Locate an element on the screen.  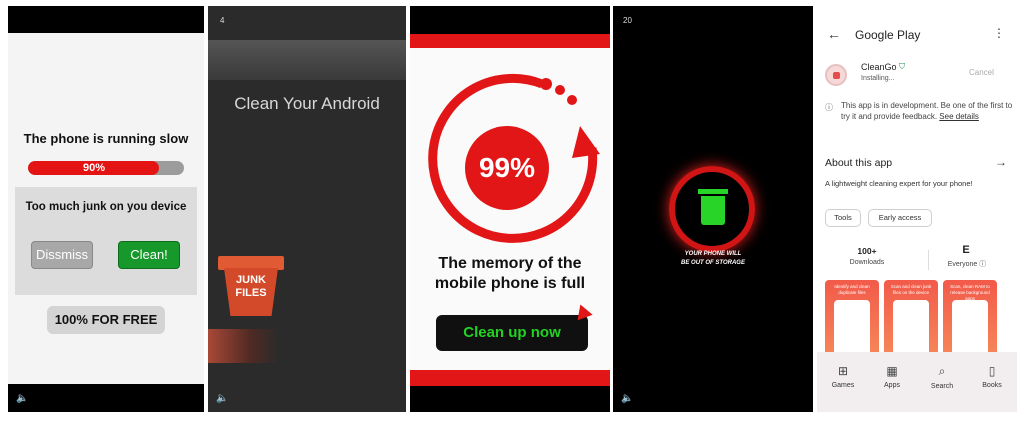
memory-percent: 99% is located at coordinates (507, 168).